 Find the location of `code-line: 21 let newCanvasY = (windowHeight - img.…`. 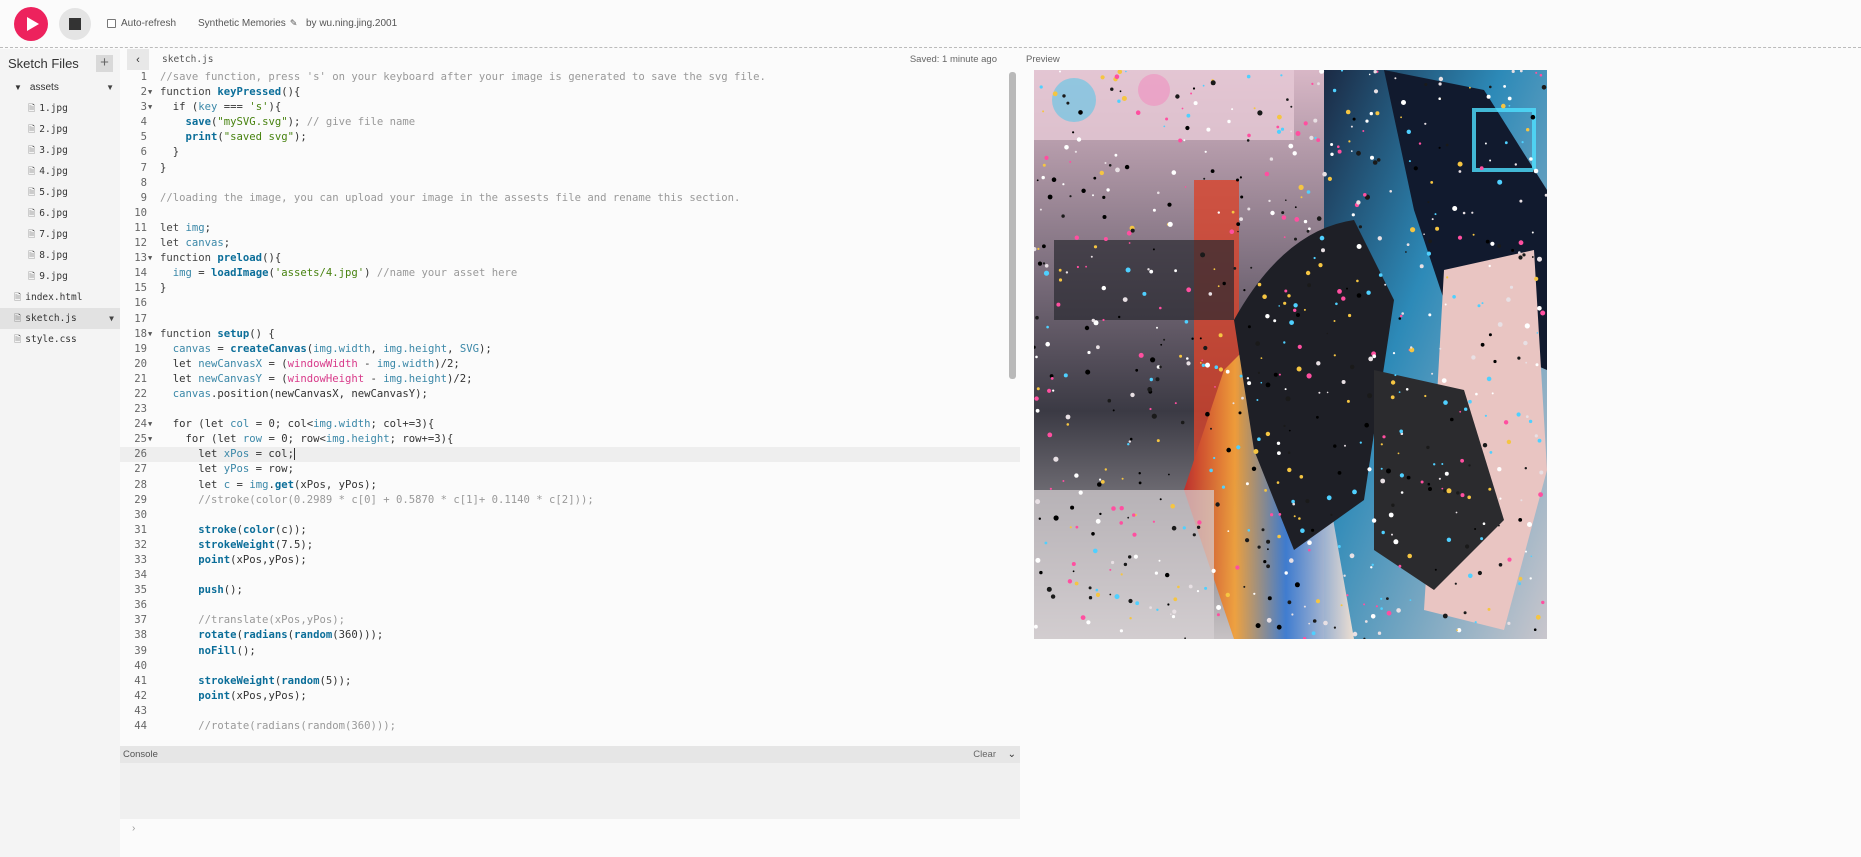

code-line: 21 let newCanvasY = (windowHeight - img.… is located at coordinates (570, 379).